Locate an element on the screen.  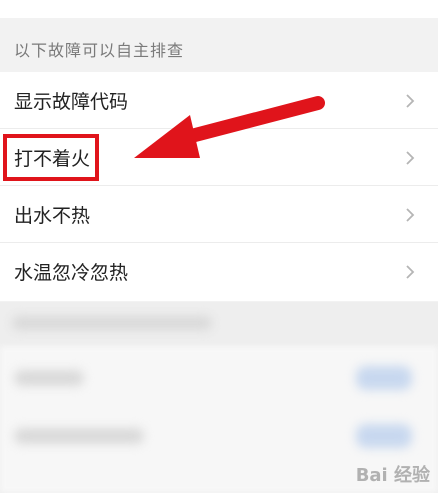
top-card-edge is located at coordinates (219, 9).